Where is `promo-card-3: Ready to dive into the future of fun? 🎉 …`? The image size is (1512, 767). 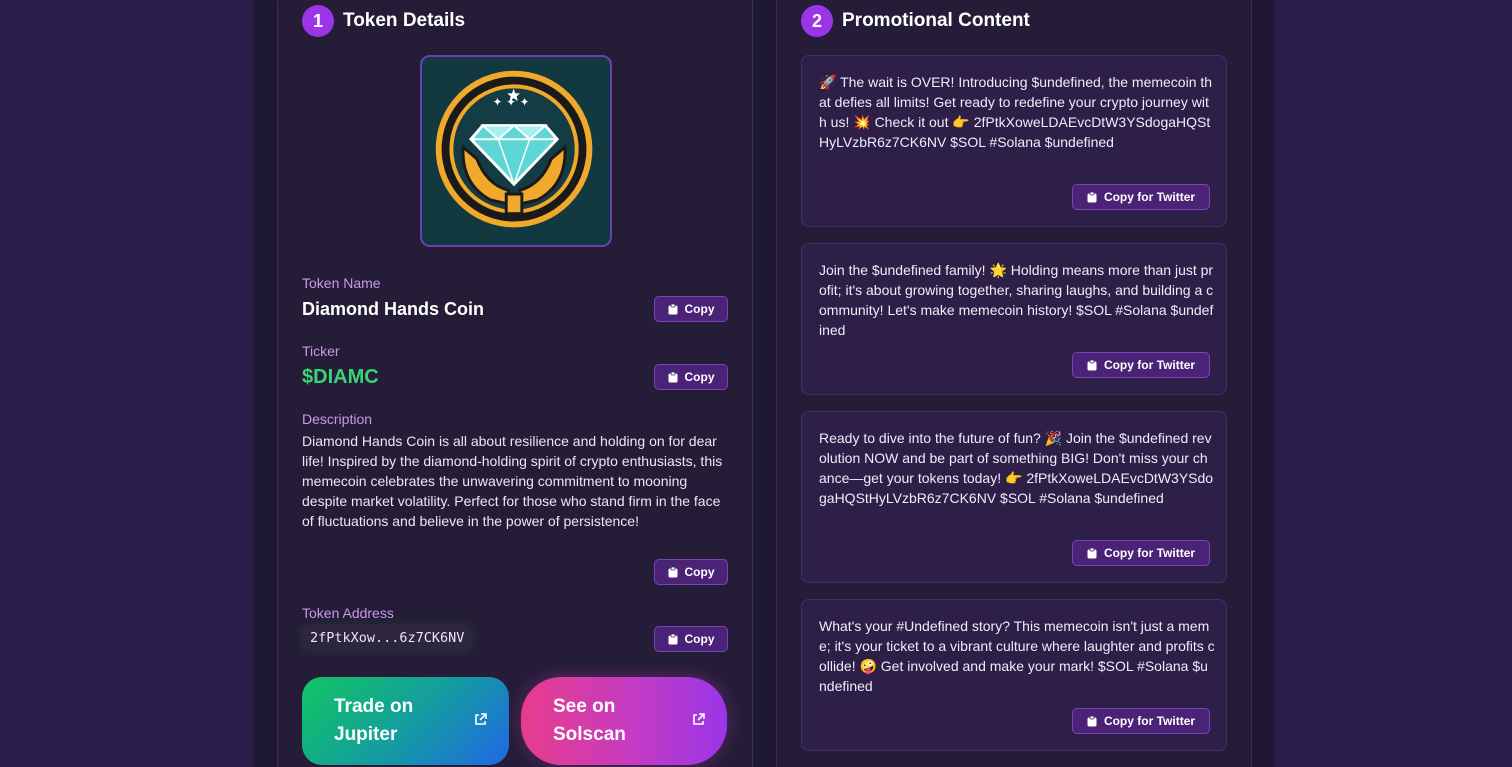
promo-card-3: Ready to dive into the future of fun? 🎉 … is located at coordinates (1014, 497).